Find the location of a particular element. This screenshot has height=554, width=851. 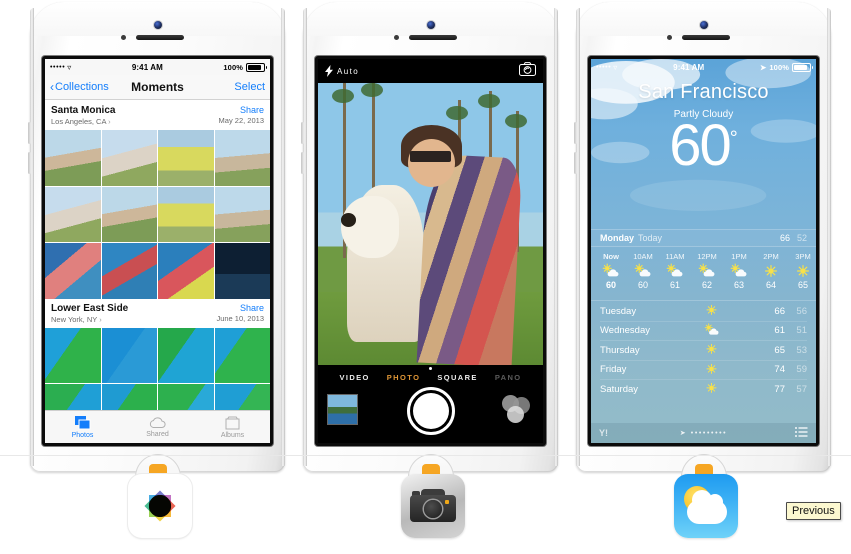

hourly-item: 10AM 60 is located at coordinates (643, 274).